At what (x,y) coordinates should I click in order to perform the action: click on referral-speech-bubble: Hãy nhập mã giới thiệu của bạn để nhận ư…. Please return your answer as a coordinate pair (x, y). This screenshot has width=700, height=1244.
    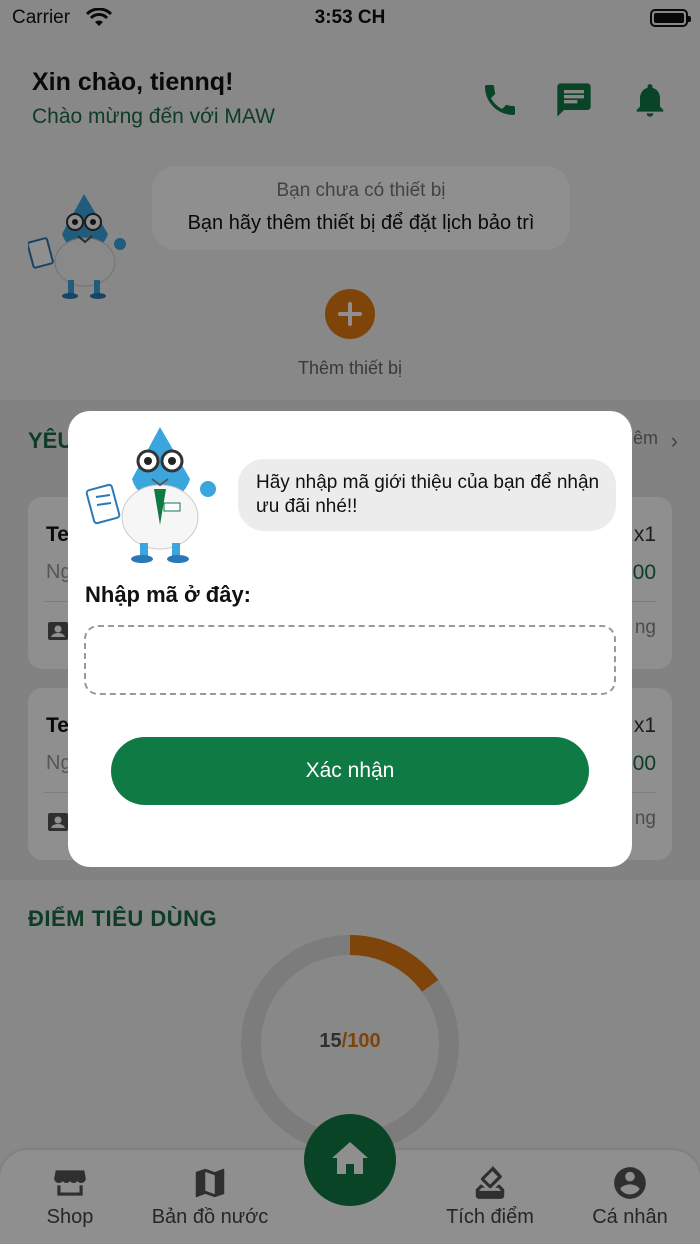
    Looking at the image, I should click on (427, 495).